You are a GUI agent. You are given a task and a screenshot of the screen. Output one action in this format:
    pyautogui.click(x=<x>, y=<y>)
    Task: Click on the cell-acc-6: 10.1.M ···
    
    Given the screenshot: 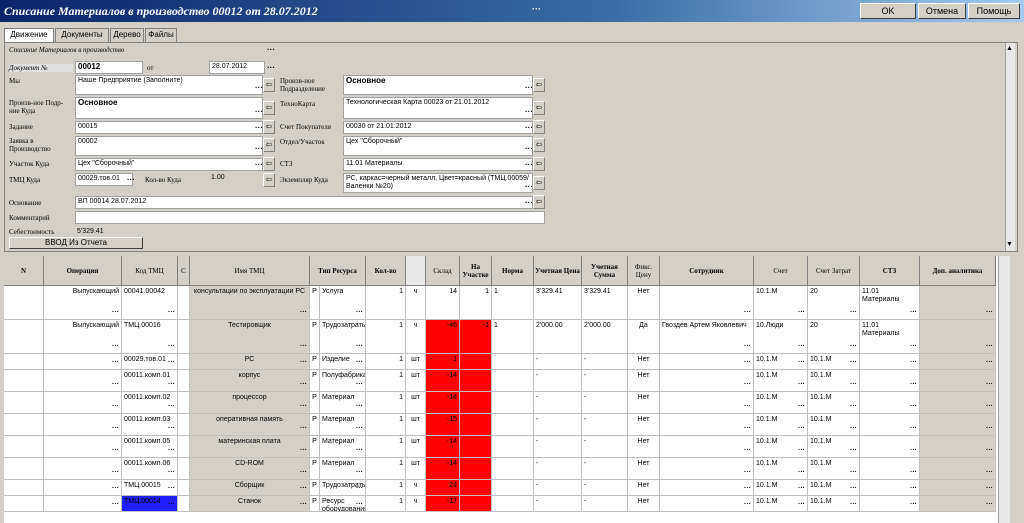 What is the action you would take?
    pyautogui.click(x=781, y=447)
    